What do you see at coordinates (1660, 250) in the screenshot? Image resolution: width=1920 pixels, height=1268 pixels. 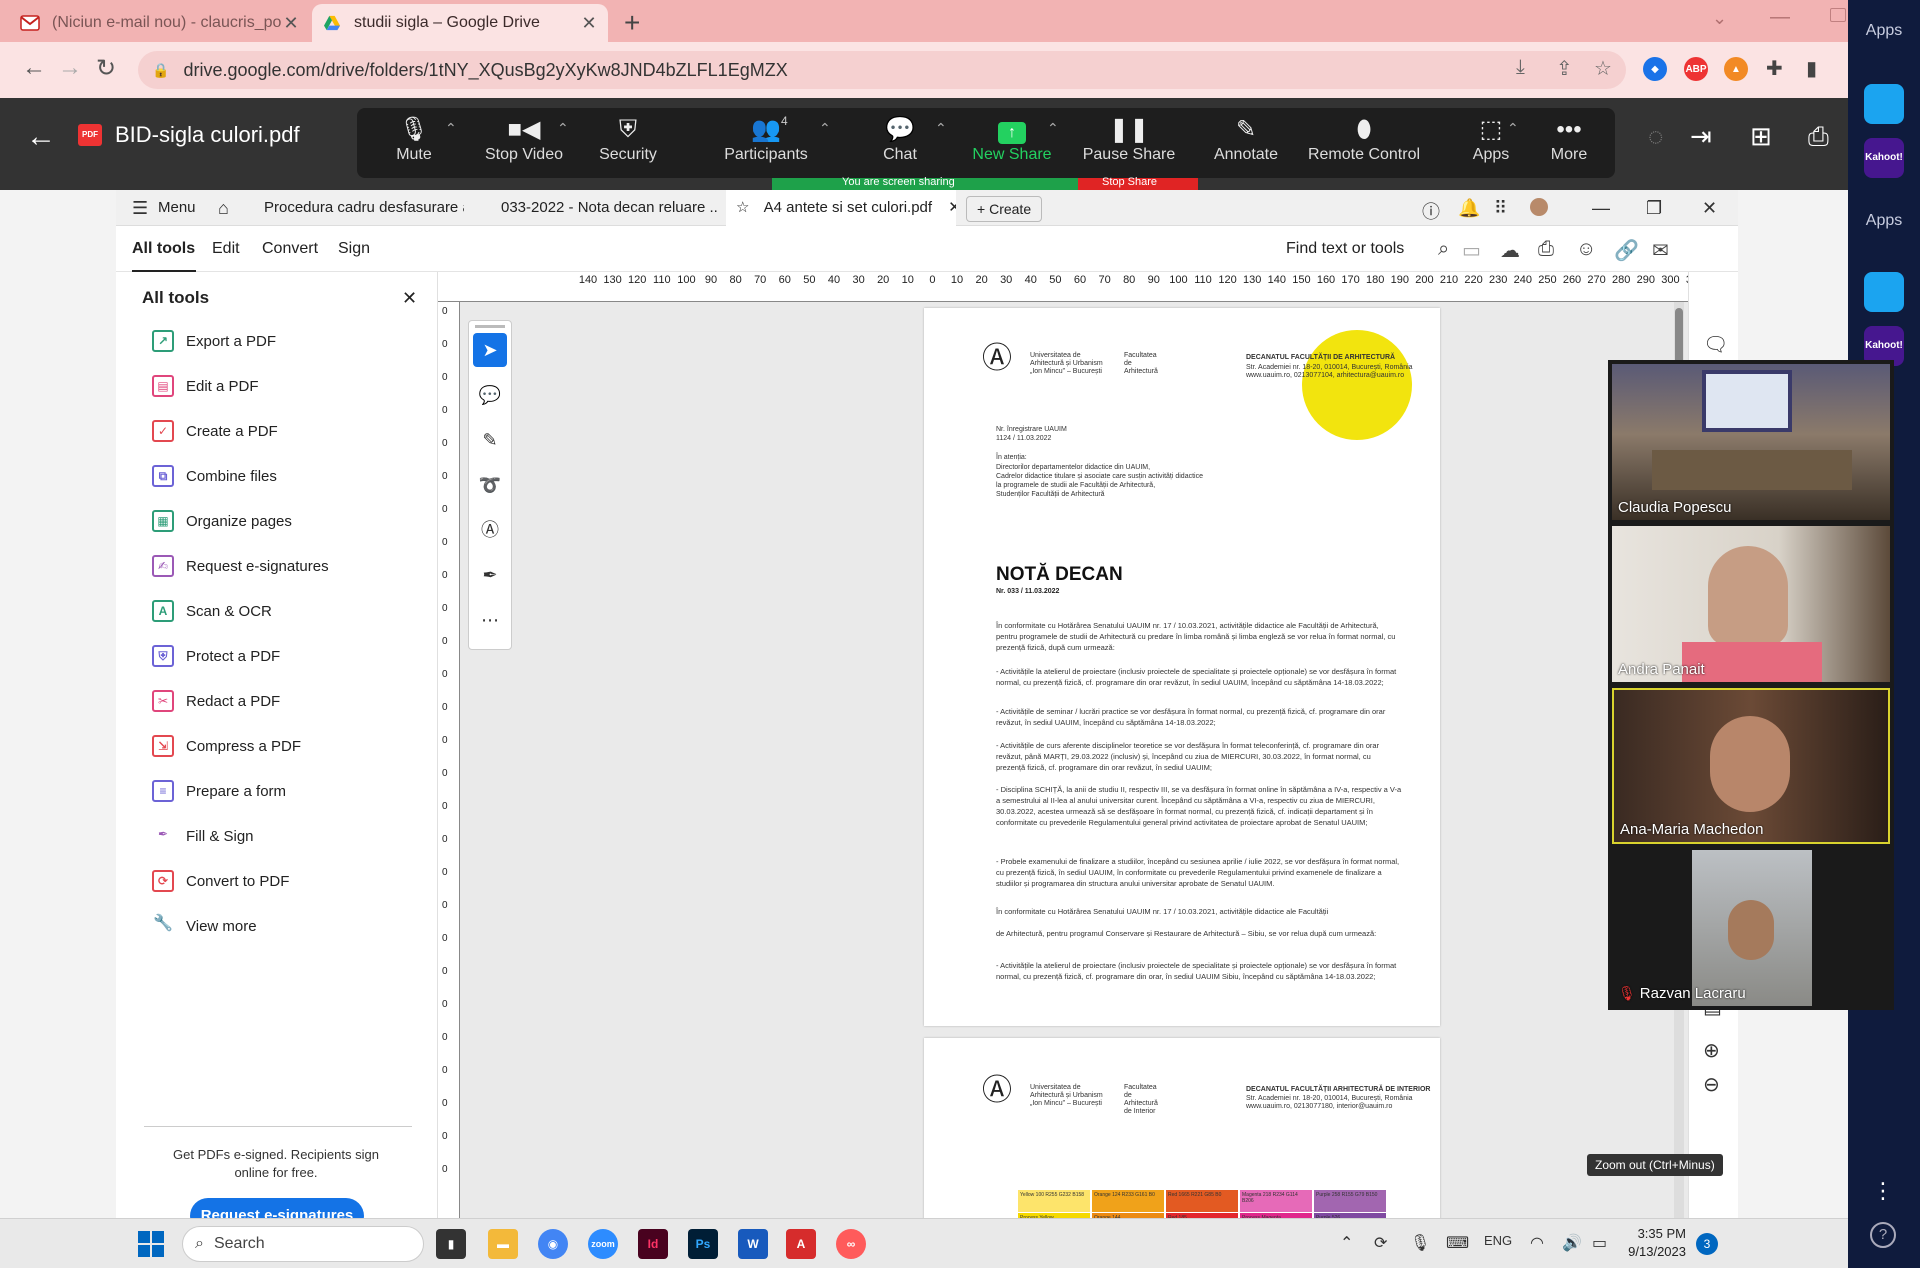 I see `mail-icon: ✉` at bounding box center [1660, 250].